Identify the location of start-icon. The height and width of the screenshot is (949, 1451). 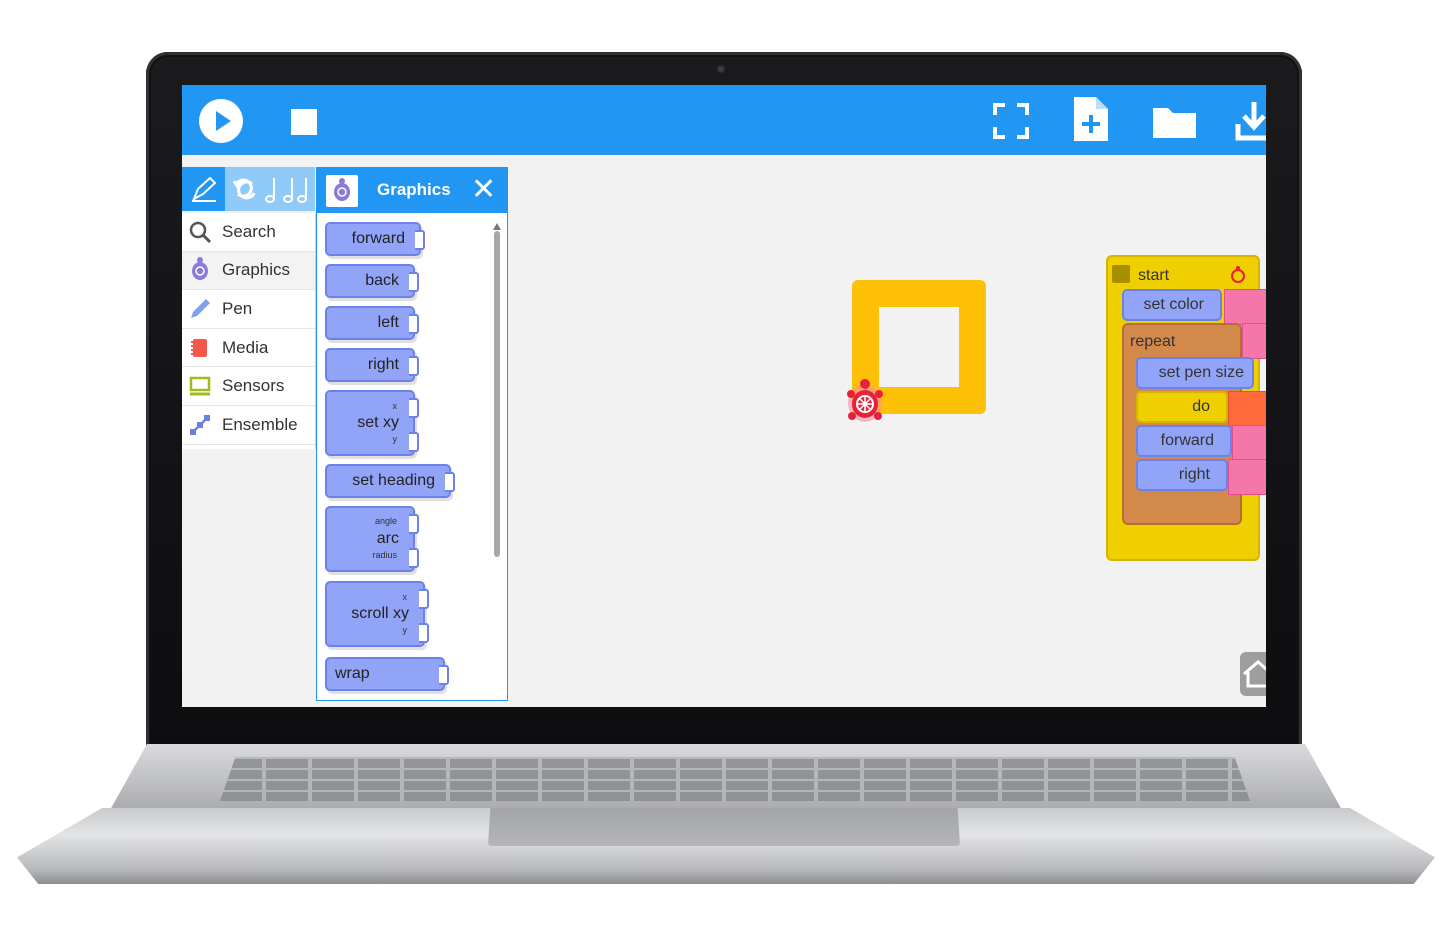
(1121, 274).